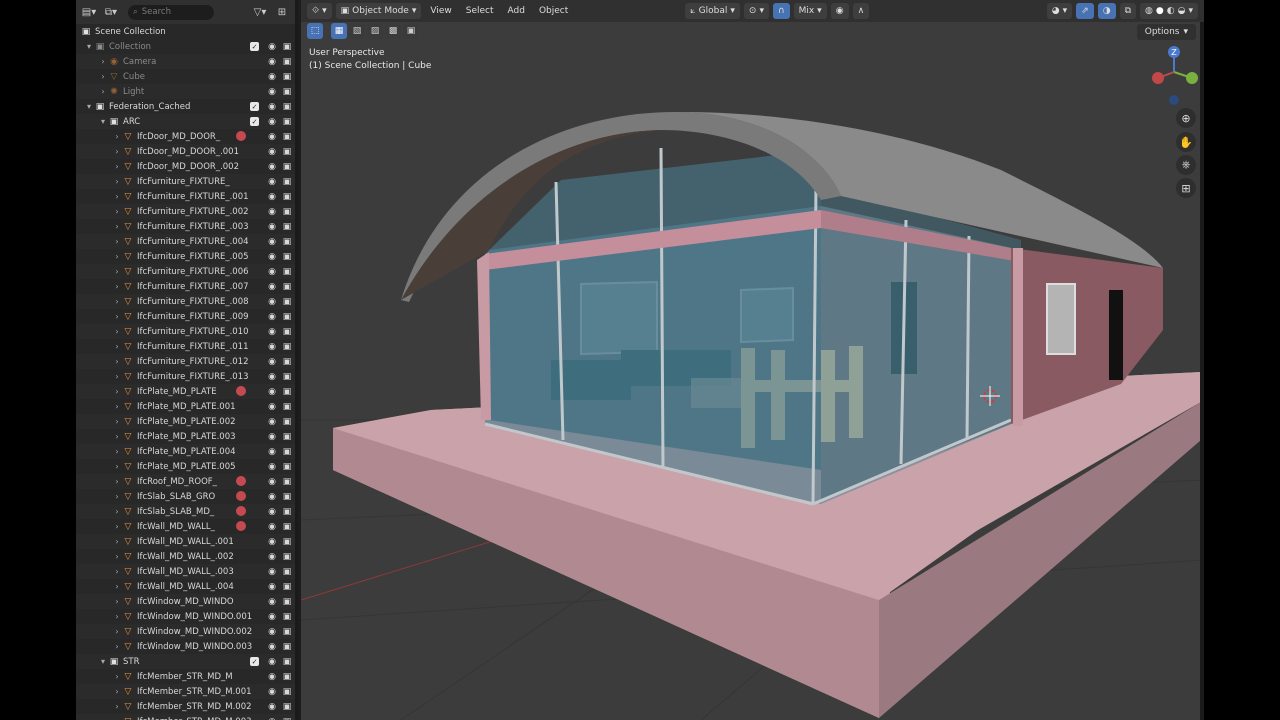 This screenshot has width=1280, height=720. What do you see at coordinates (185, 541) in the screenshot?
I see `outliner-row: › ▽ IfcWall_MD_WALL_.001 ◉ ▣` at bounding box center [185, 541].